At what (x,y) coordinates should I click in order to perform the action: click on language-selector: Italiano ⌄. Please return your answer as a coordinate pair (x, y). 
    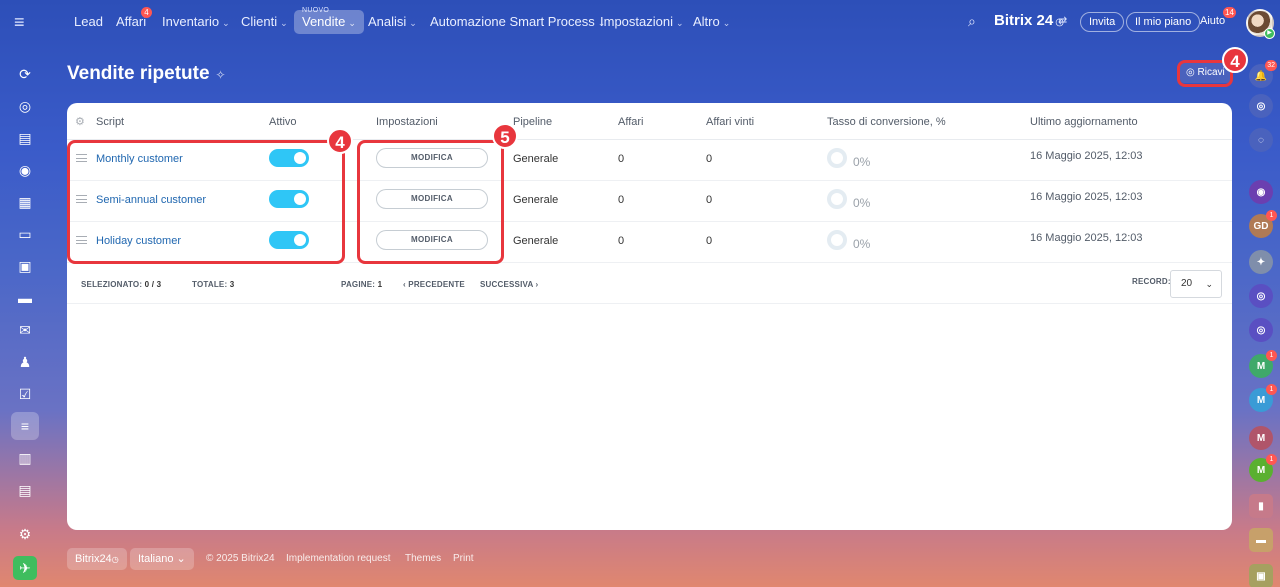
    Looking at the image, I should click on (162, 559).